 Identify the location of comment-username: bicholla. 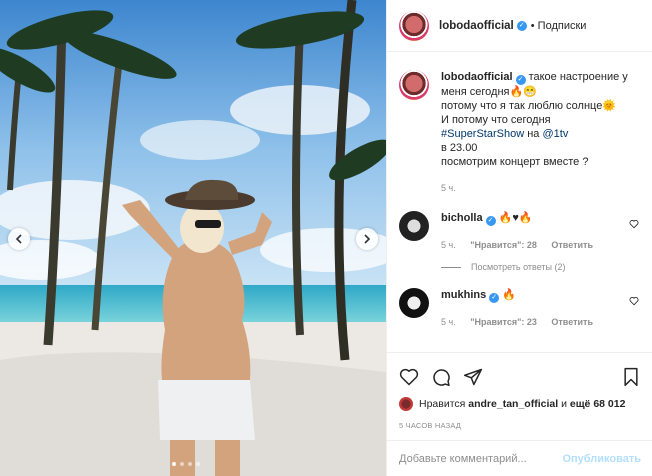
(462, 218).